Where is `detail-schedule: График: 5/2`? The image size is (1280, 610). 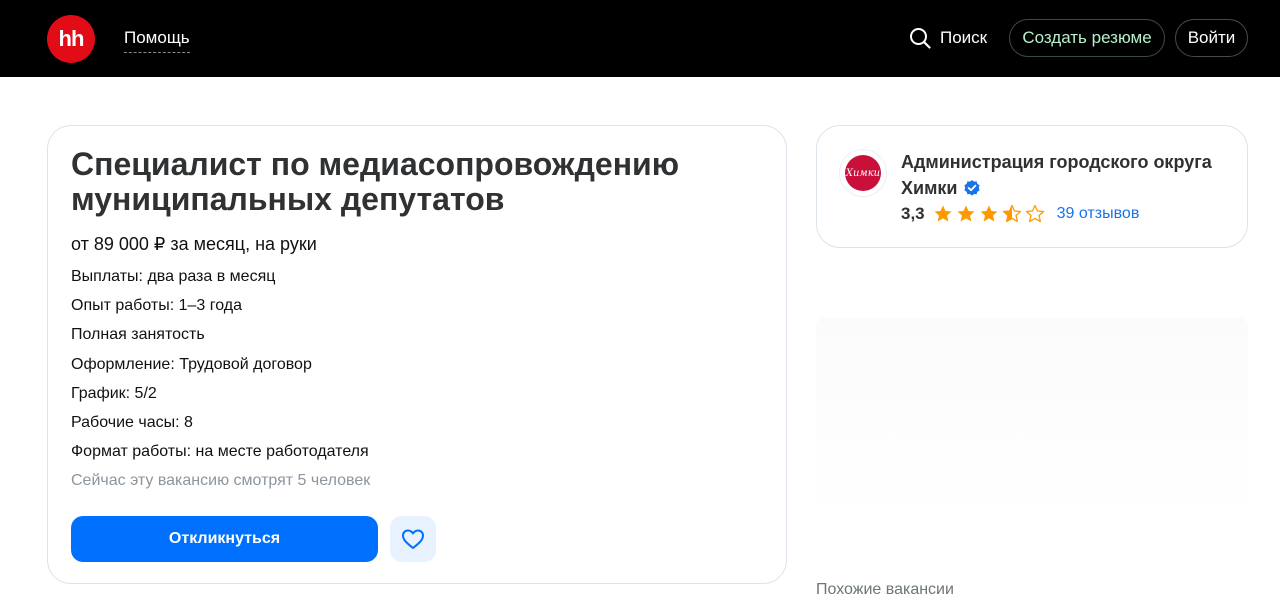 detail-schedule: График: 5/2 is located at coordinates (114, 393).